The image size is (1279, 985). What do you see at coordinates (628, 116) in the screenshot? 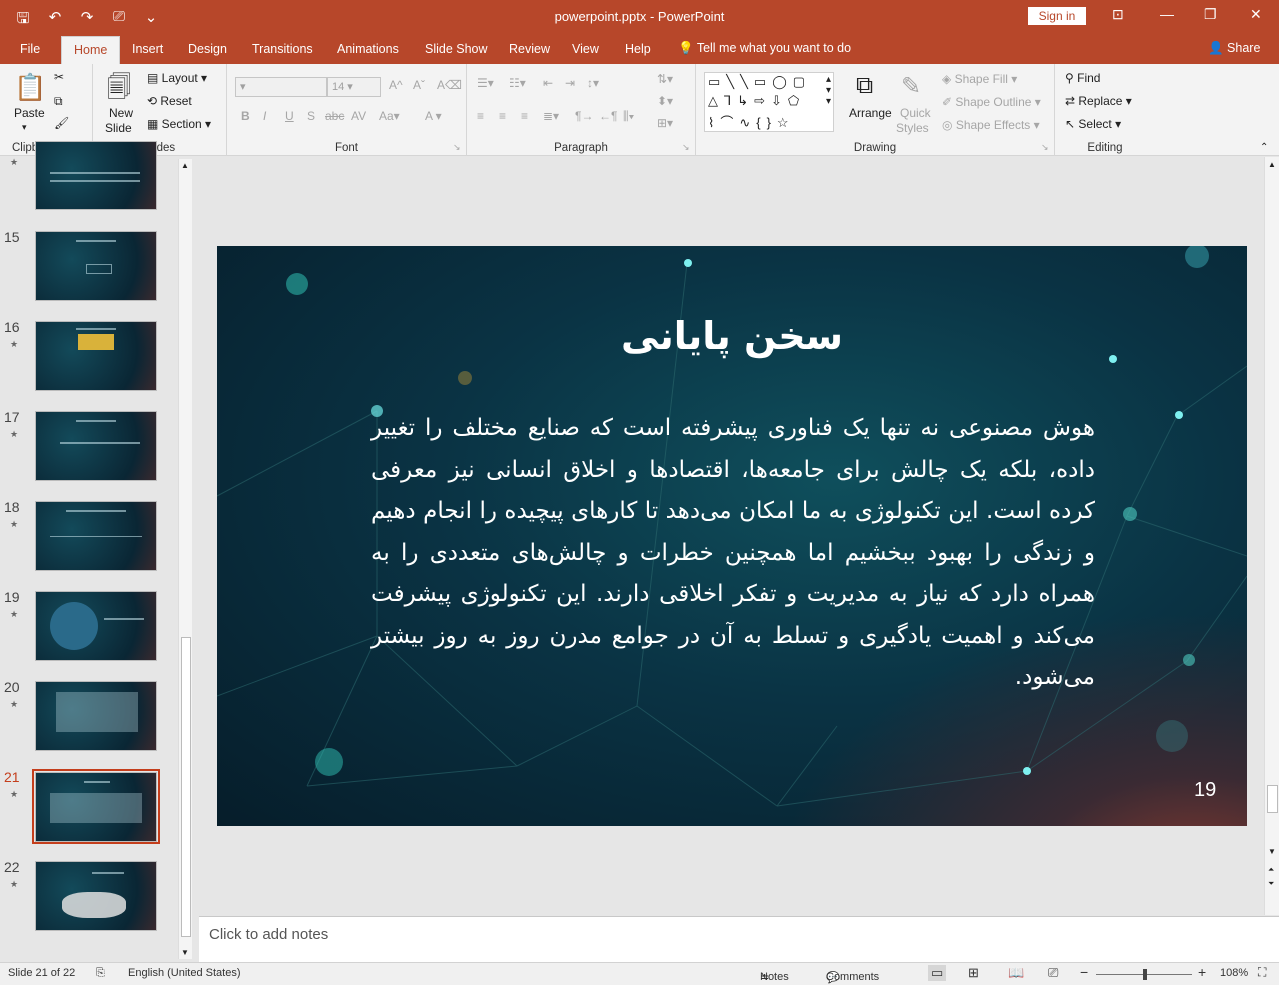
I see `columns-icon: ⫼▾` at bounding box center [628, 116].